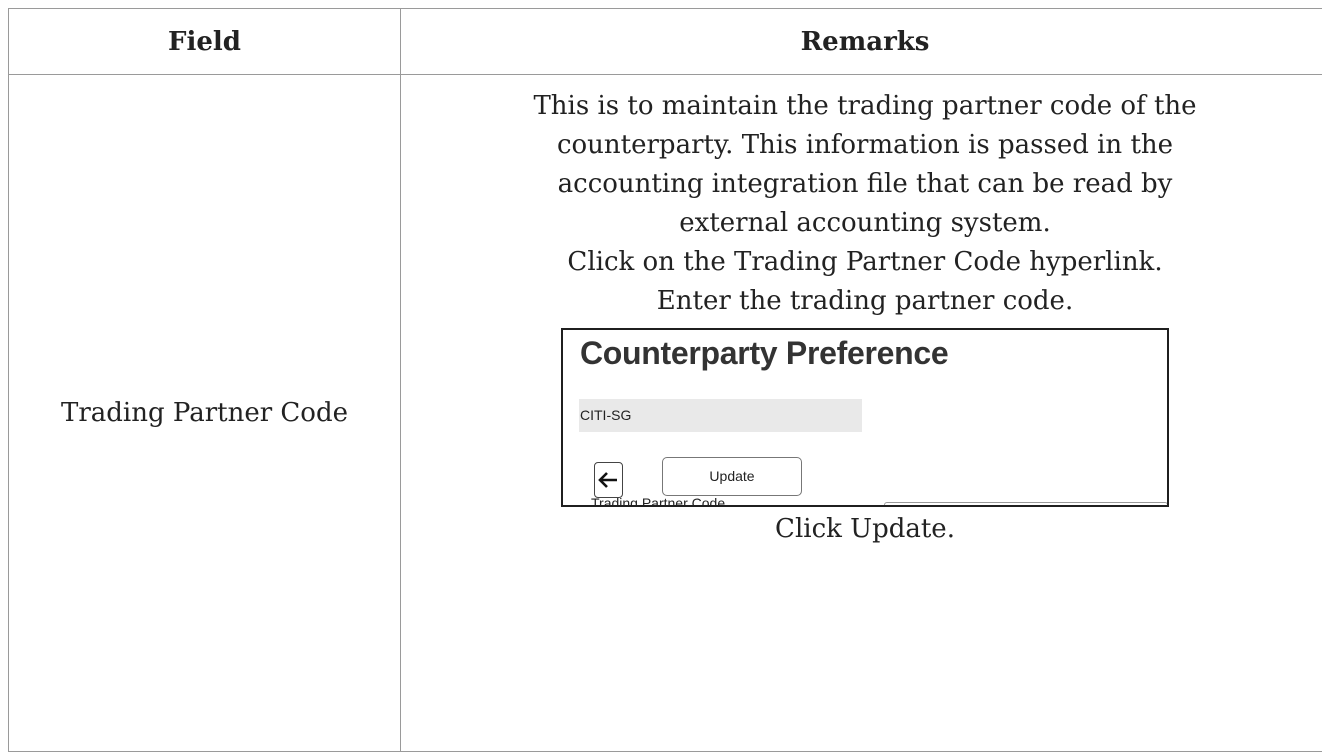 This screenshot has height=752, width=1322. What do you see at coordinates (865, 223) in the screenshot?
I see `remarks-line: external accounting system.` at bounding box center [865, 223].